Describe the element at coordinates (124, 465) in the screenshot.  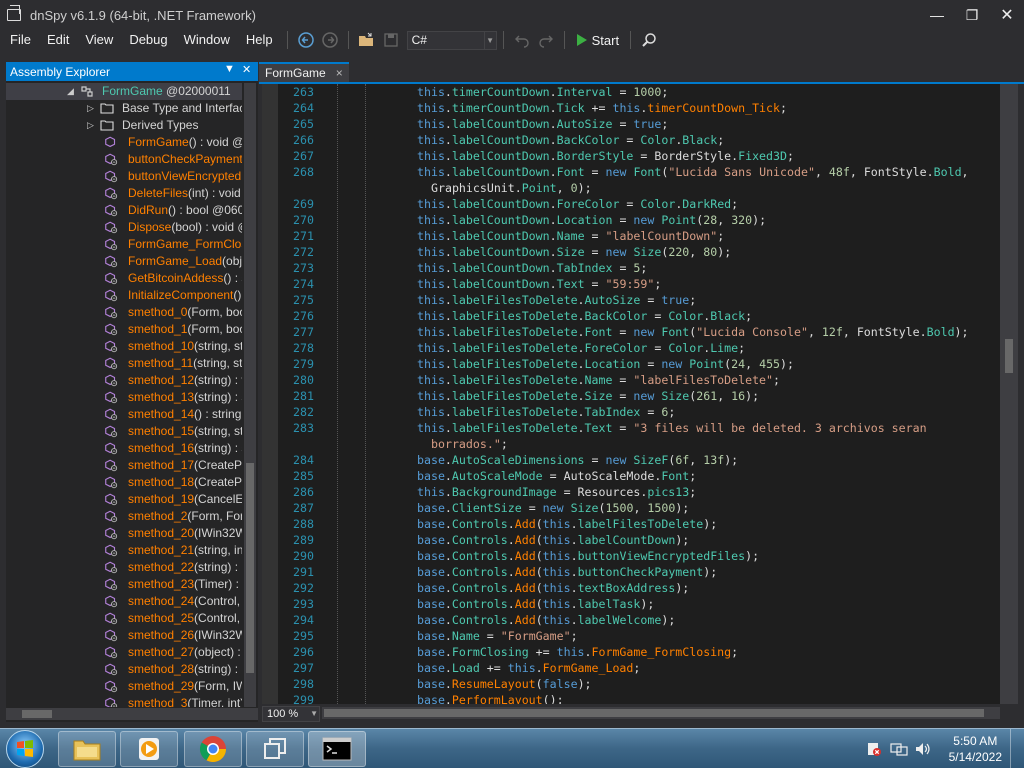
I see `tree-member-node: smethod_17(CreatePa` at that location.